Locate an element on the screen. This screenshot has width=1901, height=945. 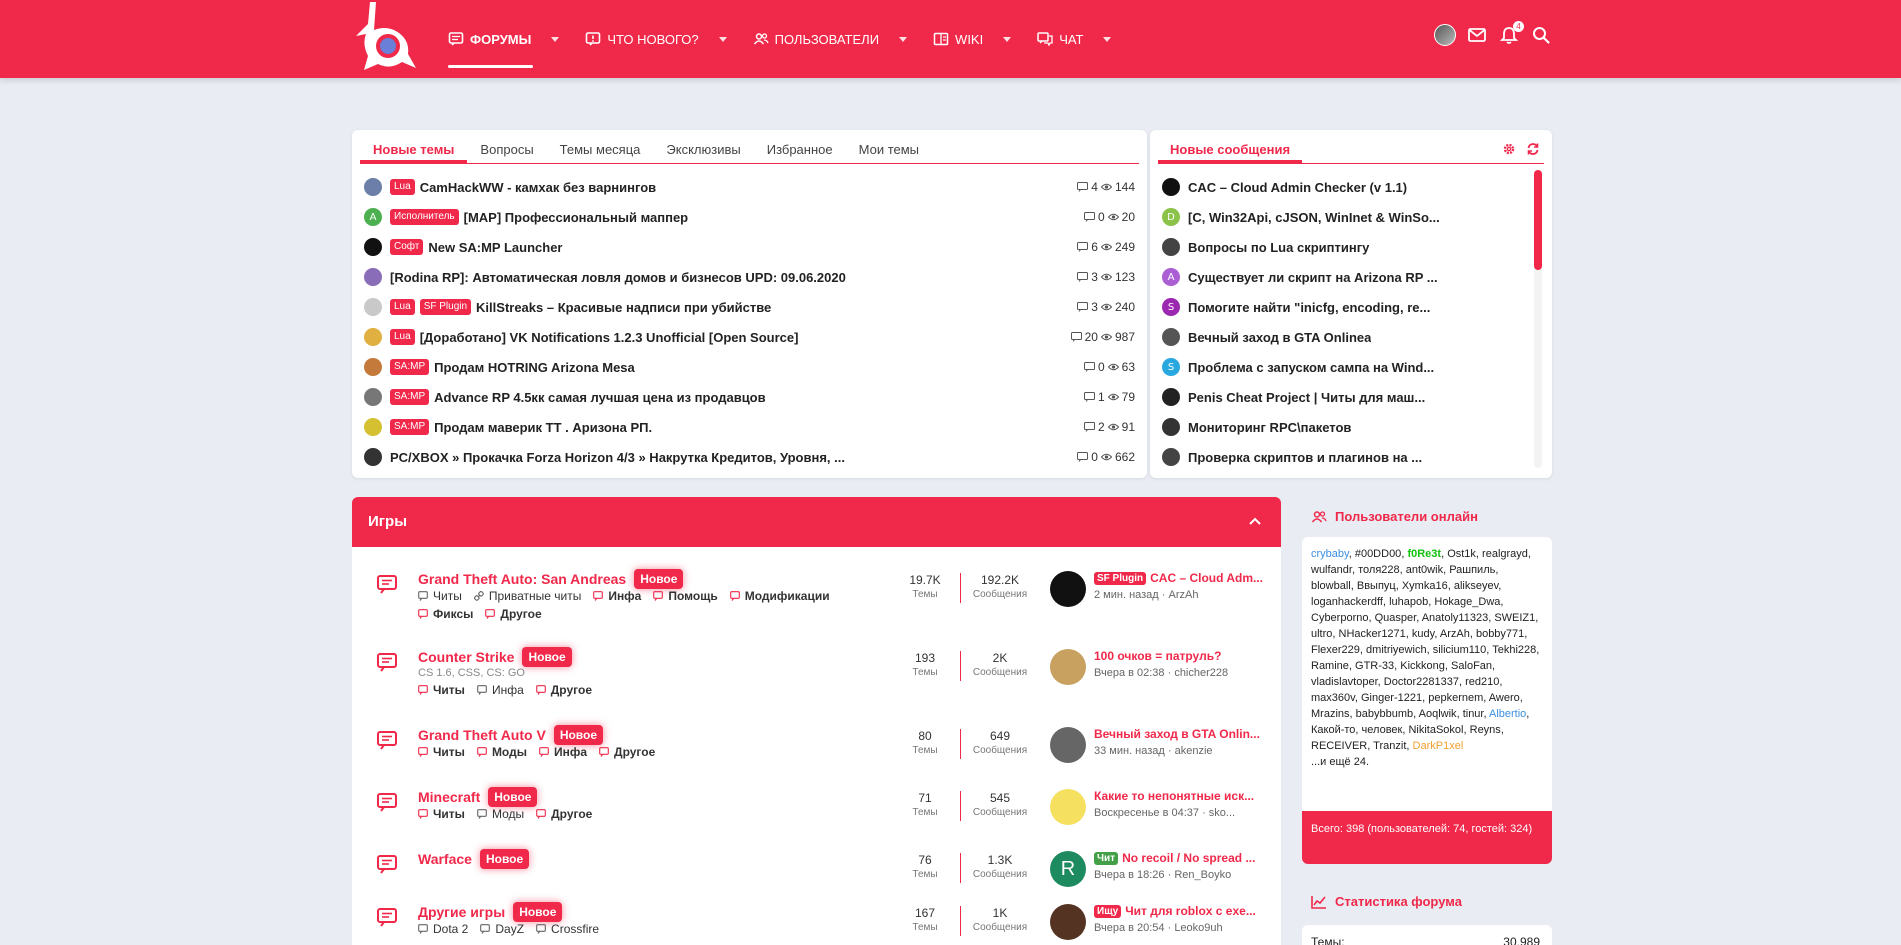
online-user-link: tinur is located at coordinates (1473, 714).